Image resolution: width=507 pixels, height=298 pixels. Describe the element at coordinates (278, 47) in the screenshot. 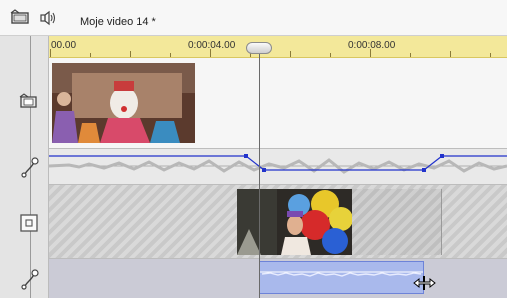

I see `time-ruler: 00.00 0:00:04.00 0:00:08.00` at that location.